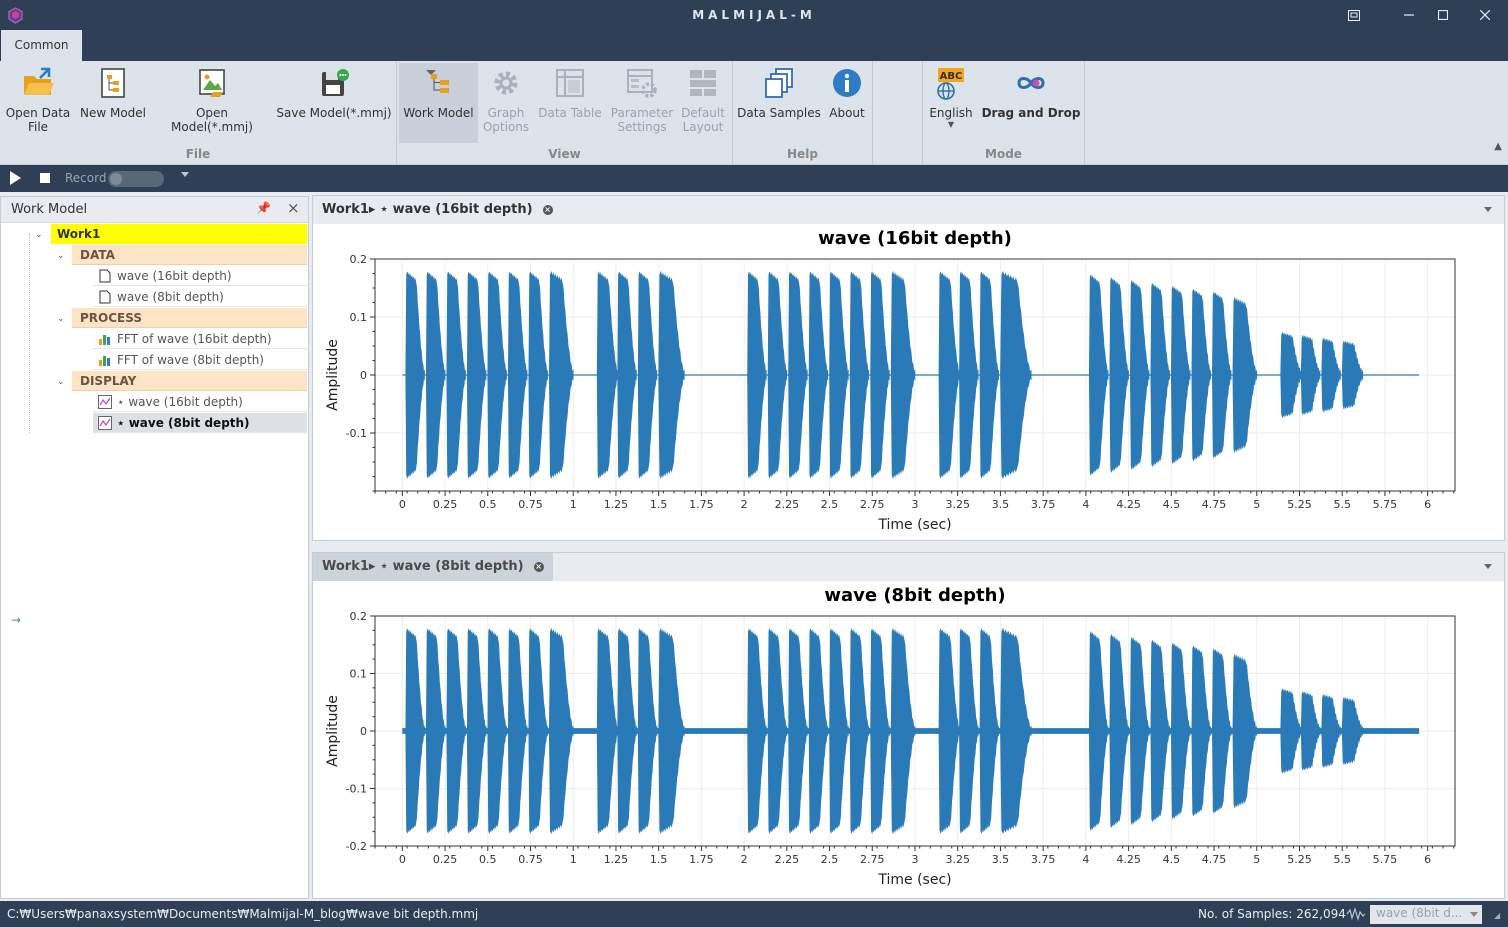 This screenshot has height=927, width=1508. What do you see at coordinates (189, 381) in the screenshot?
I see `tree-category-display: DISPLAY` at bounding box center [189, 381].